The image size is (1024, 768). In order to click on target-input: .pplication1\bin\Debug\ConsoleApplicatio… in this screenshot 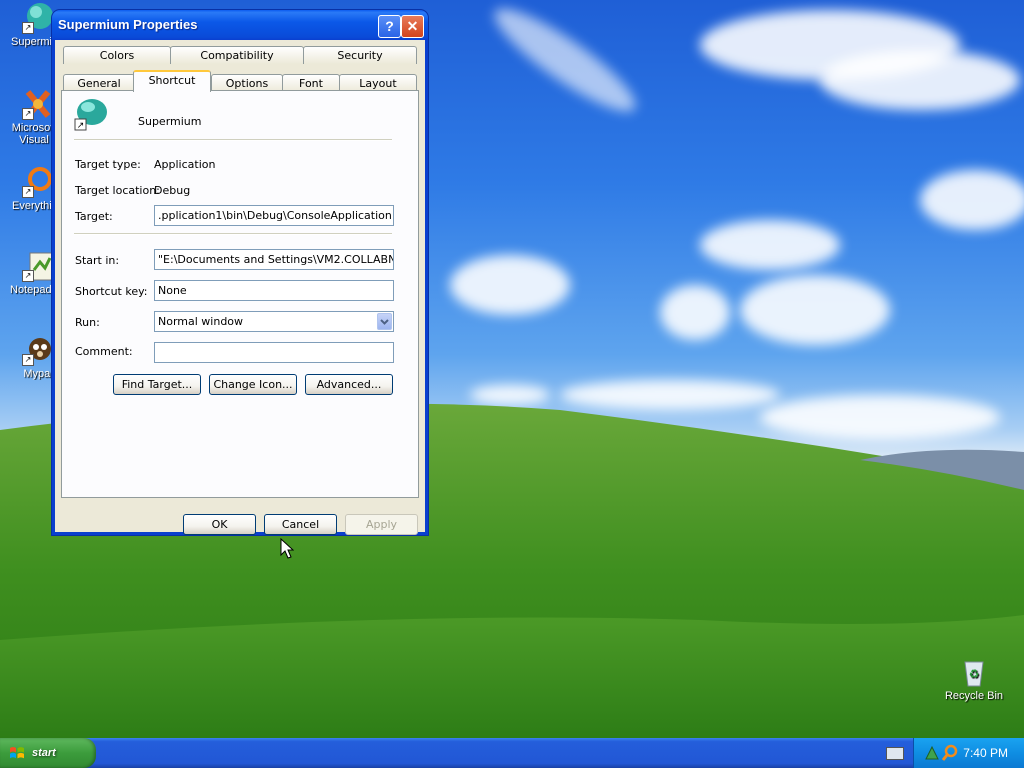, I will do `click(274, 215)`.